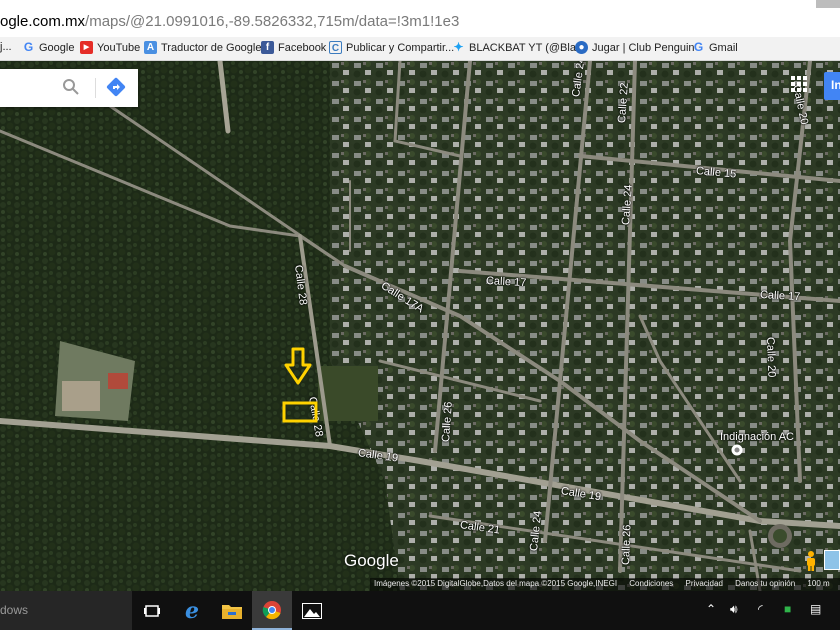 The height and width of the screenshot is (630, 840). What do you see at coordinates (771, 357) in the screenshot?
I see `street-label-calle-20: Calle 20` at bounding box center [771, 357].